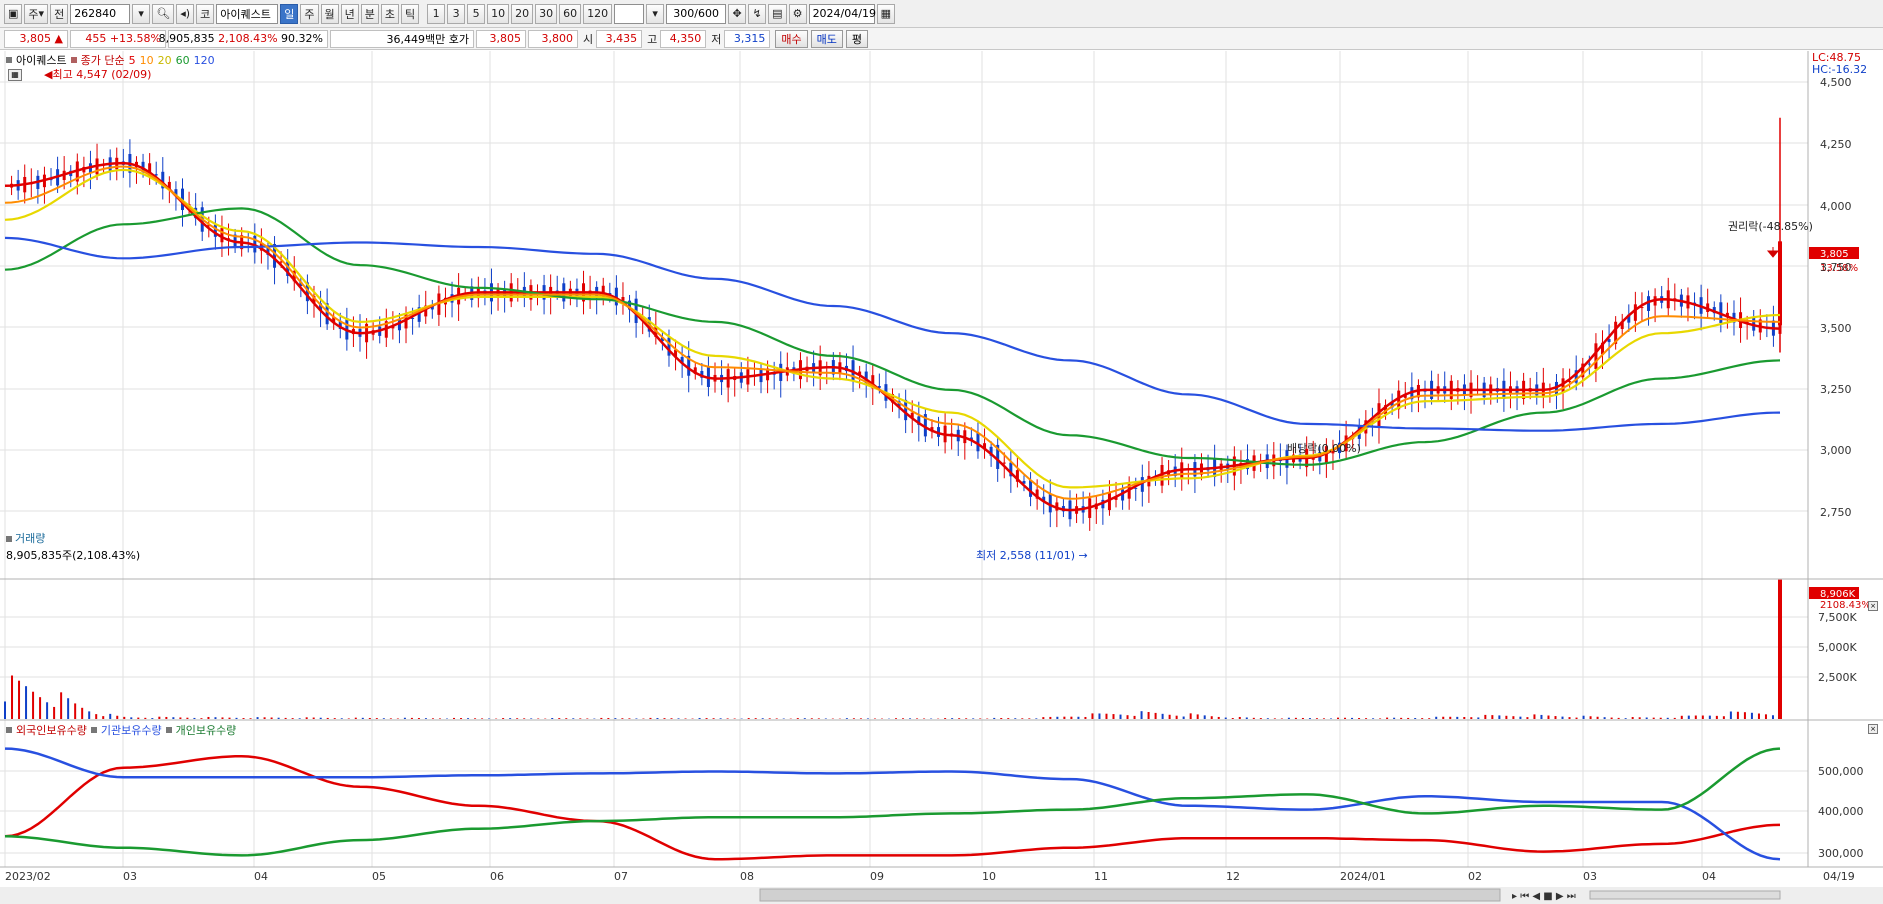 Image resolution: width=1883 pixels, height=904 pixels. Describe the element at coordinates (163, 13) in the screenshot. I see `search-icon: 🔍︎` at that location.